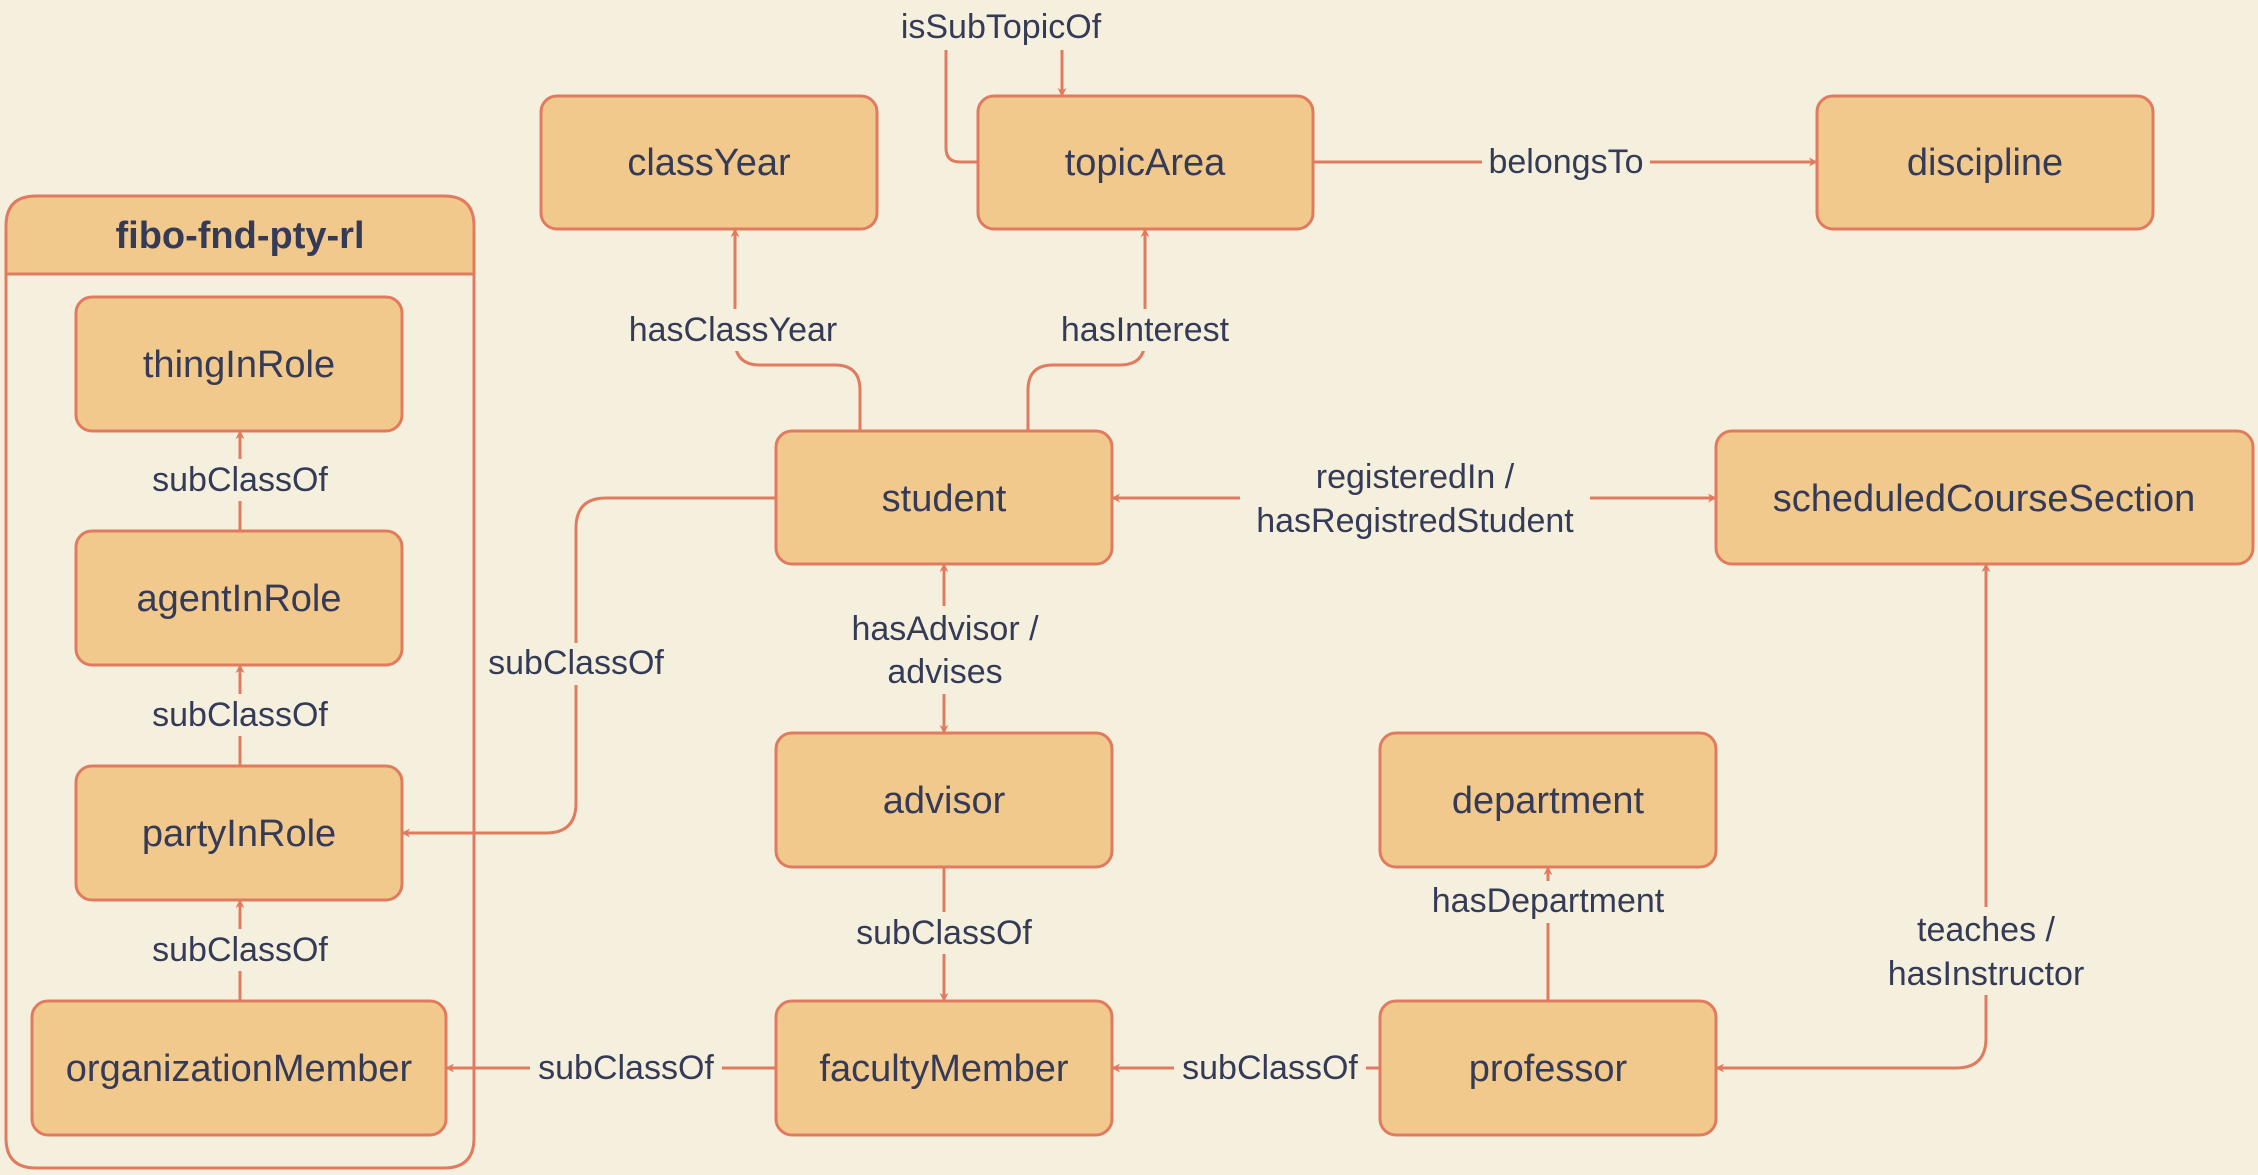 The image size is (2258, 1175). Describe the element at coordinates (1001, 27) in the screenshot. I see `edge-label-isSubTopicOf: isSubTopicOf` at that location.